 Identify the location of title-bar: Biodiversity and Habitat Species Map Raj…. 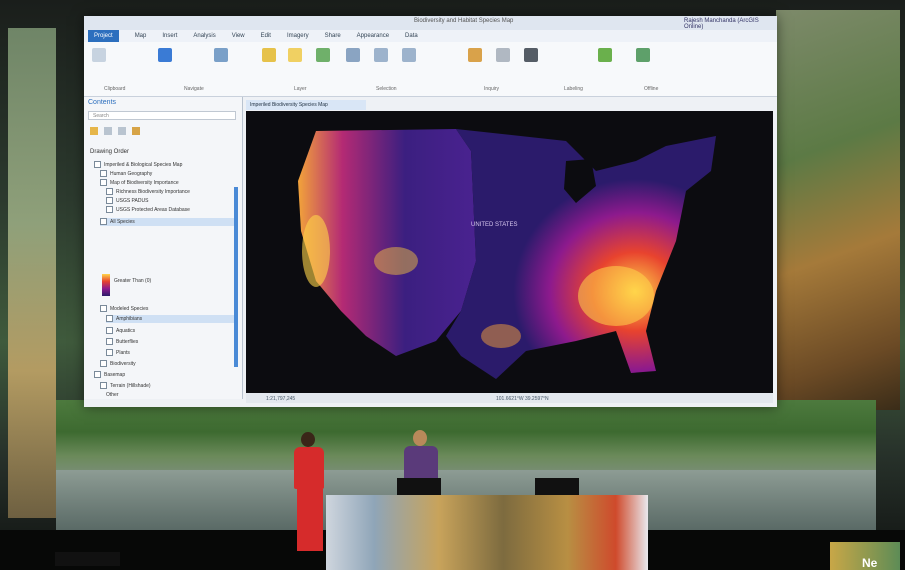
(430, 23).